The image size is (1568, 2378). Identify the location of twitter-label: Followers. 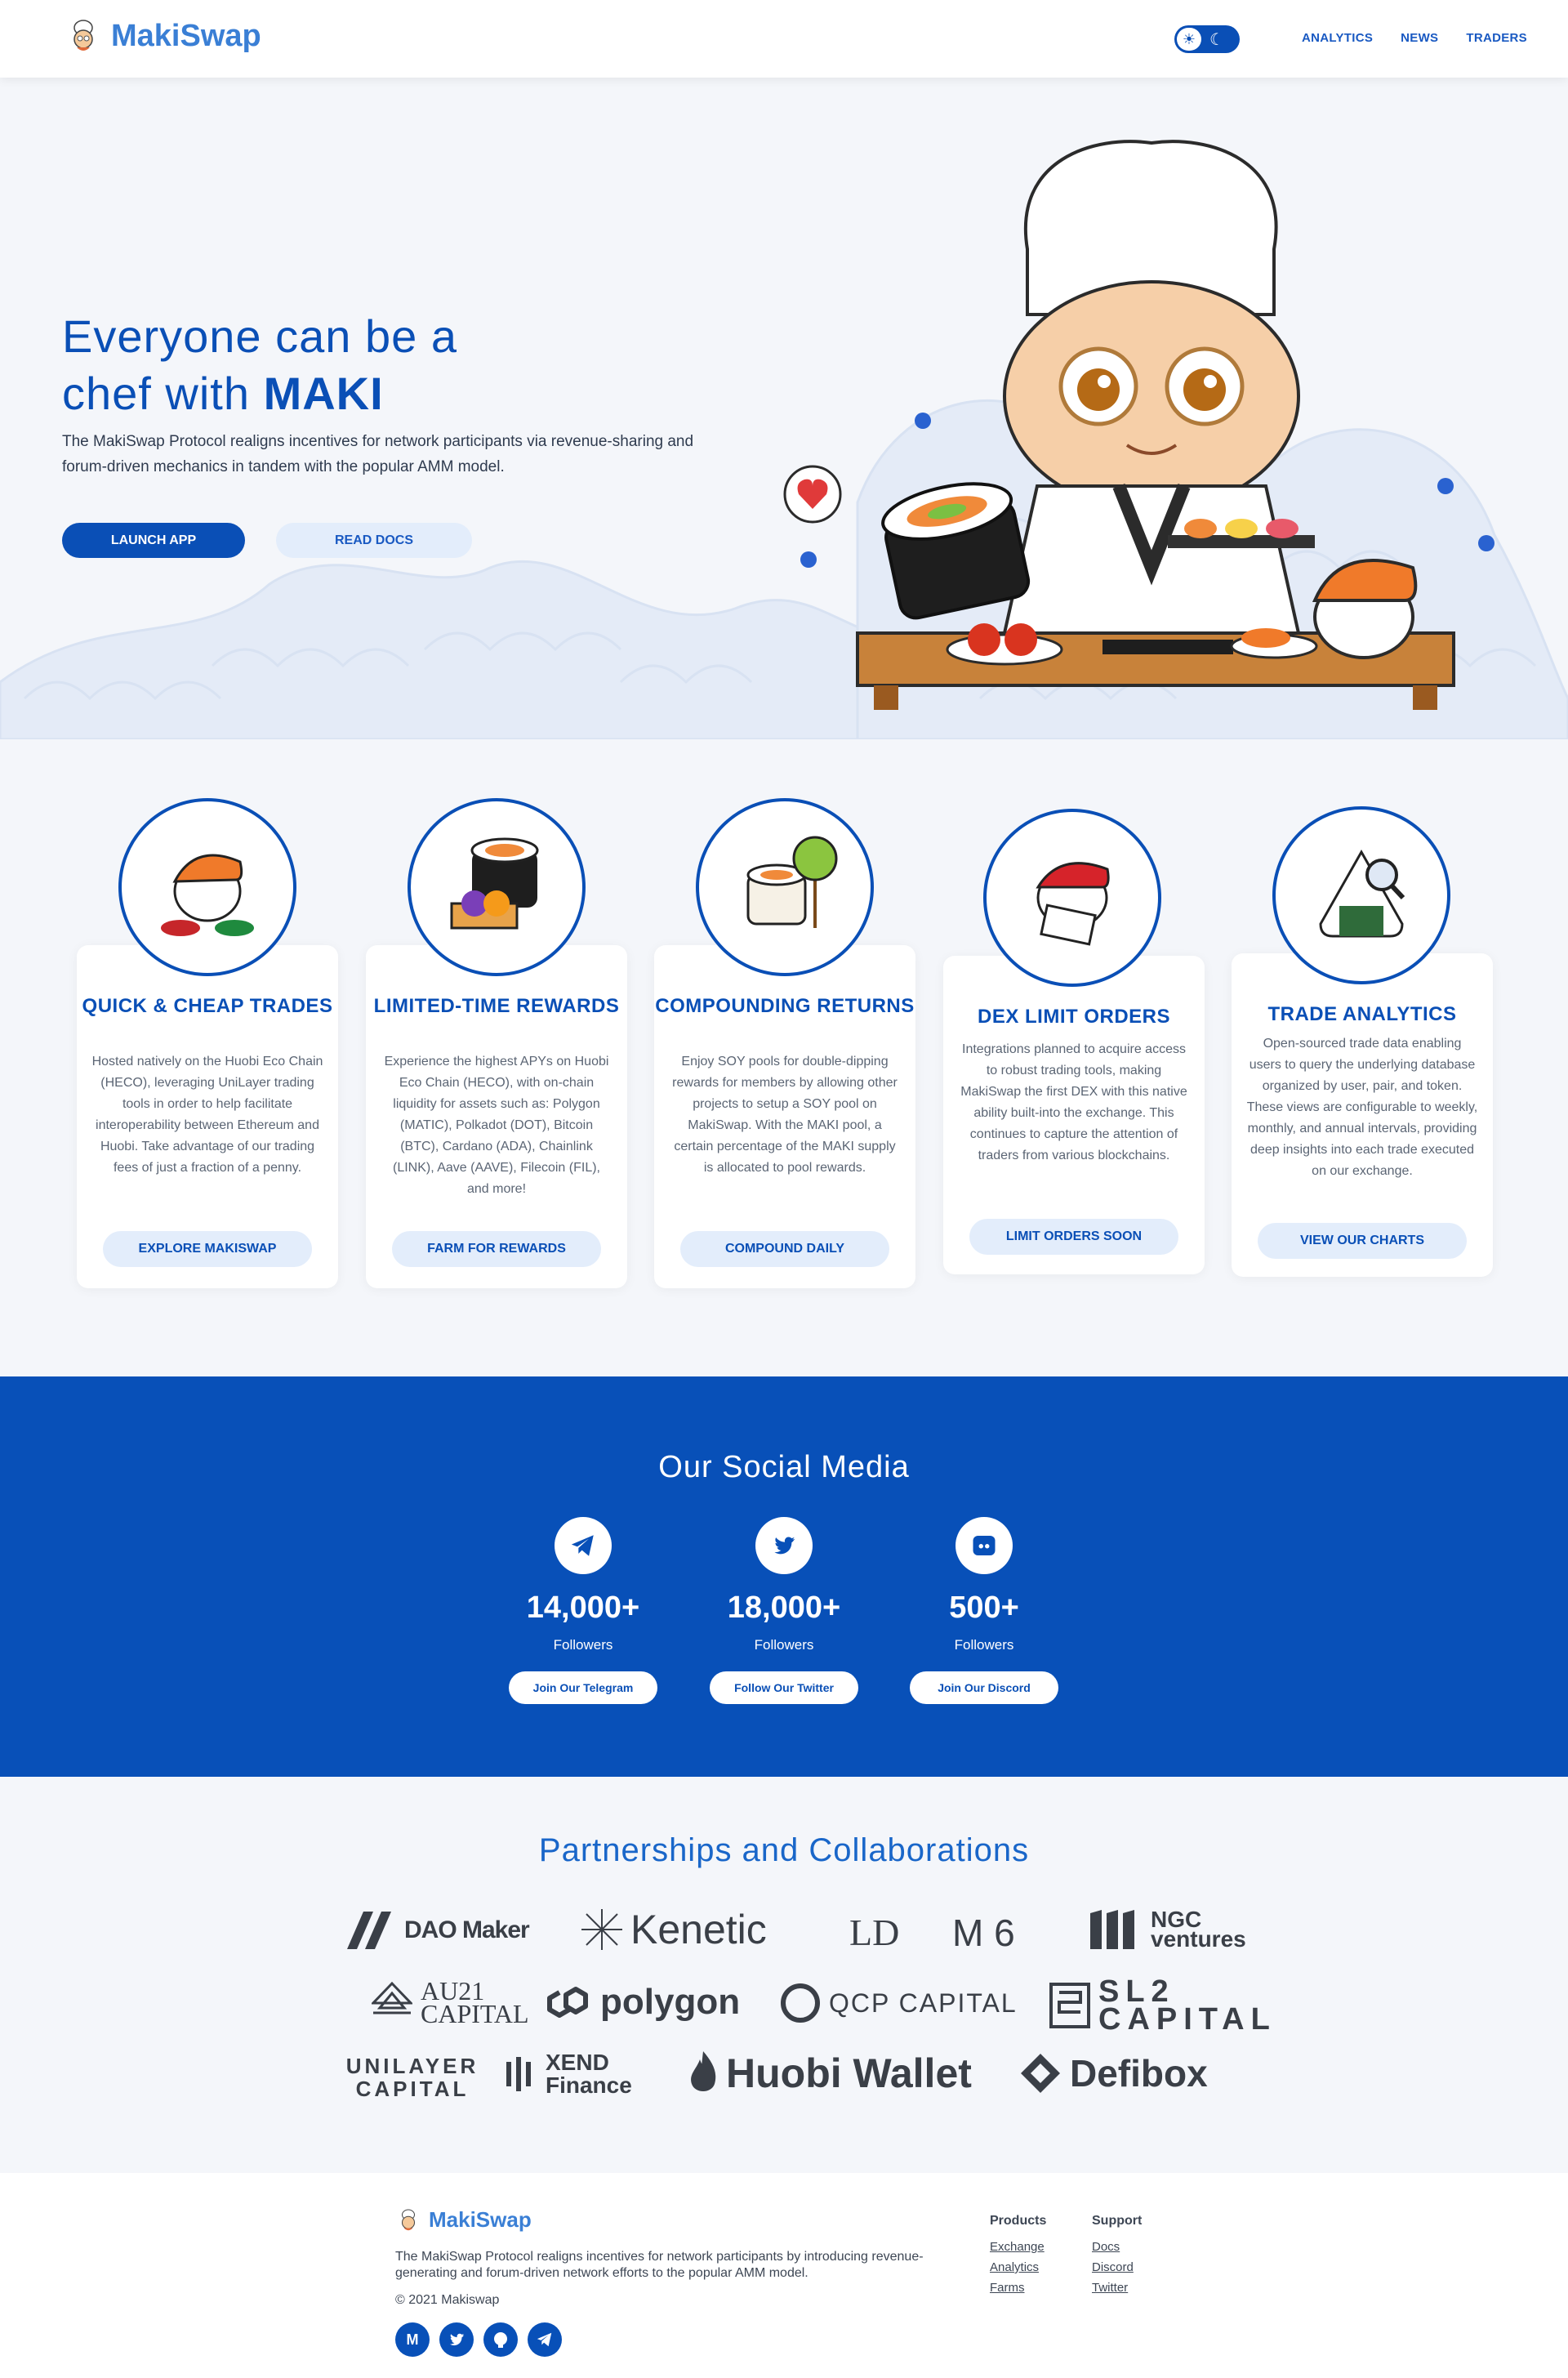
(784, 1645).